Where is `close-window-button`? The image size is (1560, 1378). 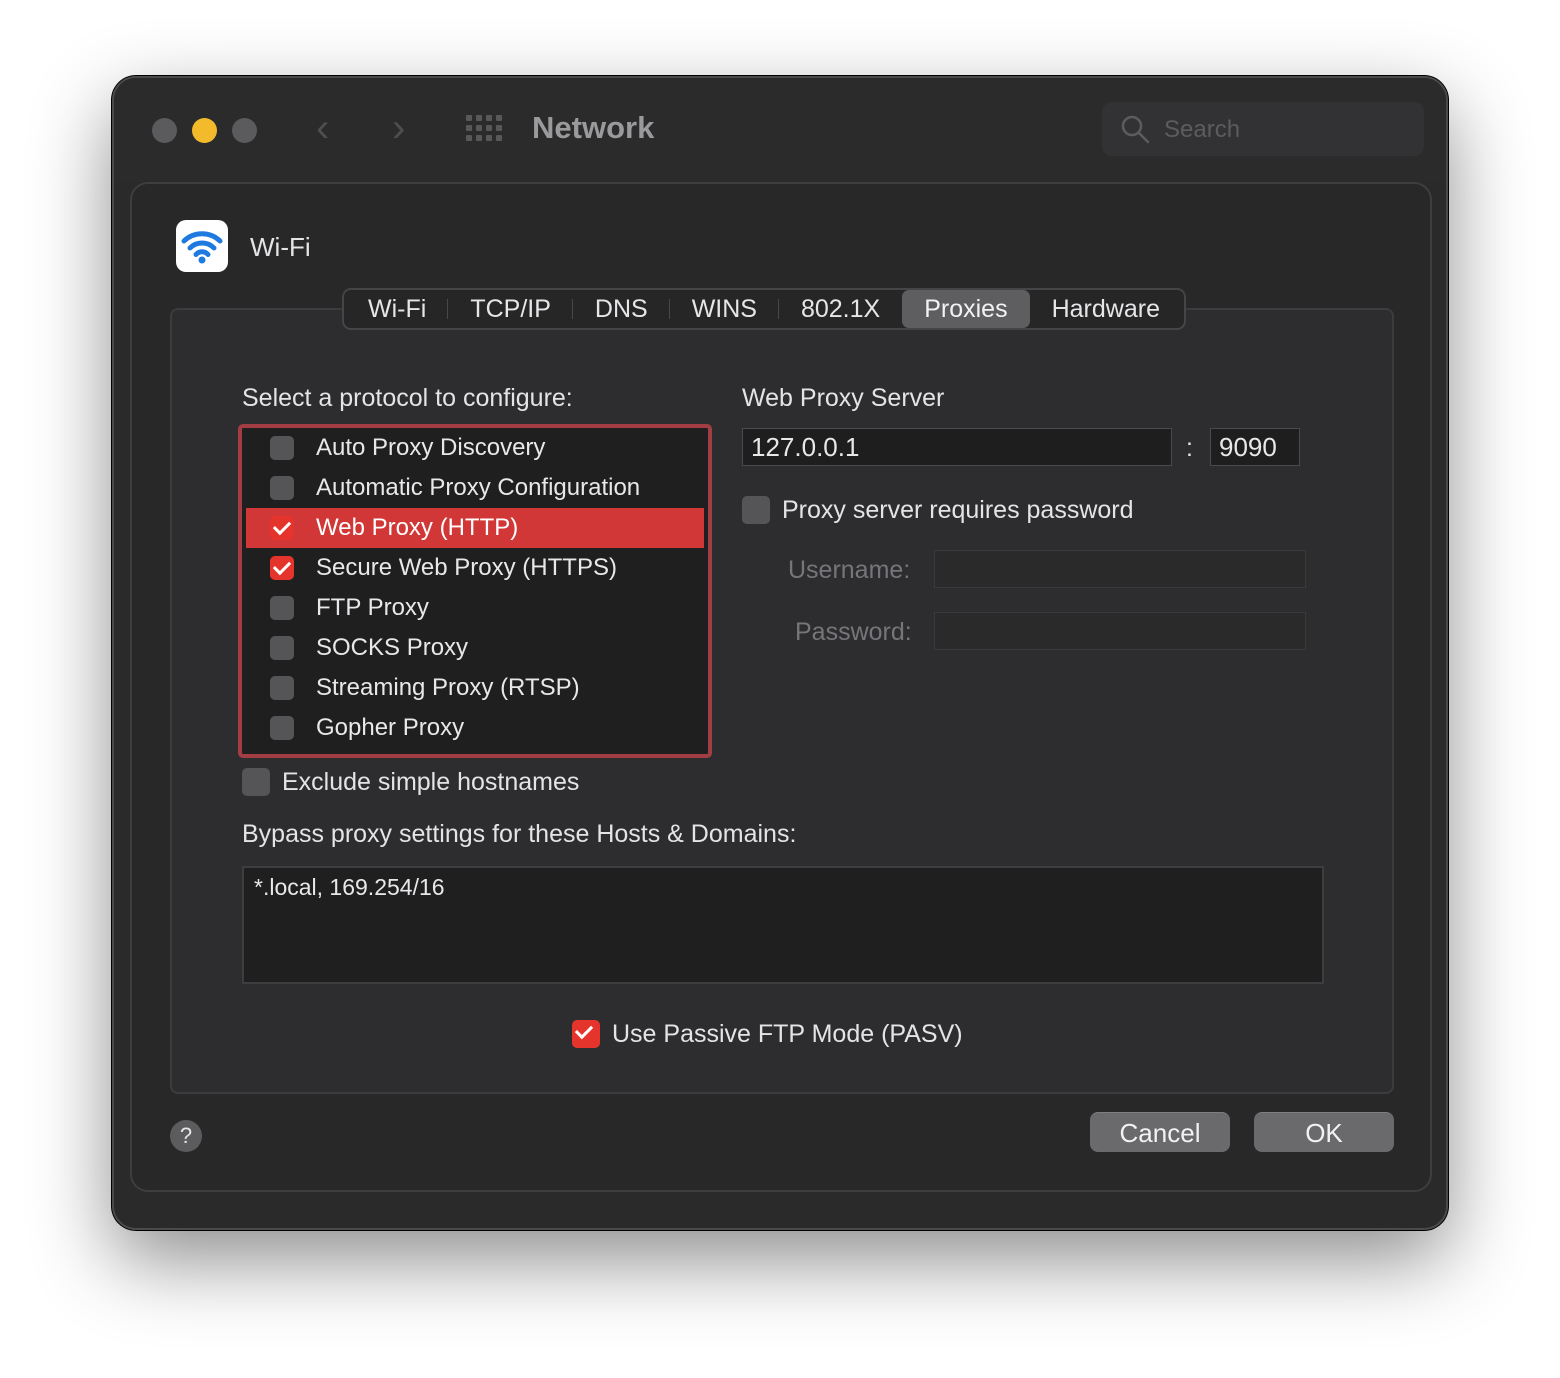 close-window-button is located at coordinates (164, 130).